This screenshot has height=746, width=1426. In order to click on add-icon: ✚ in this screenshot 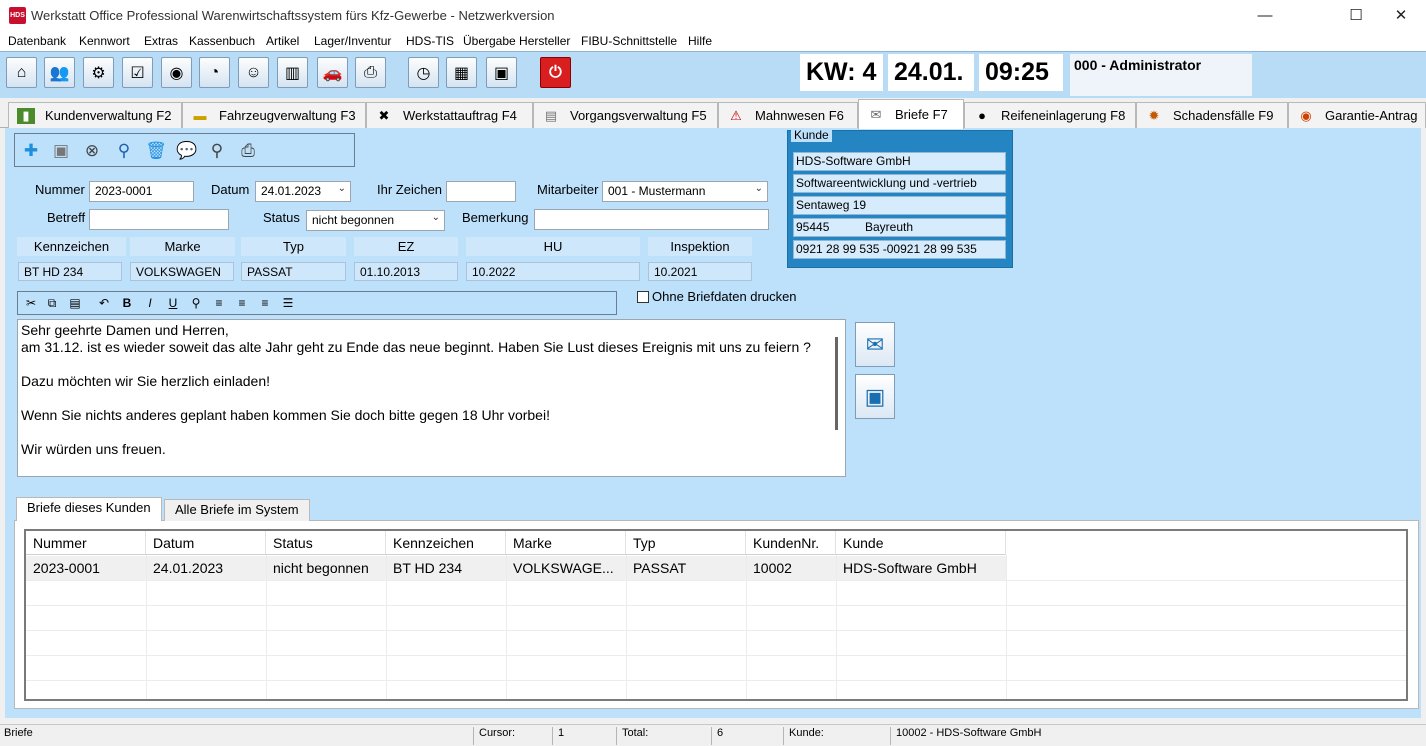, I will do `click(31, 151)`.